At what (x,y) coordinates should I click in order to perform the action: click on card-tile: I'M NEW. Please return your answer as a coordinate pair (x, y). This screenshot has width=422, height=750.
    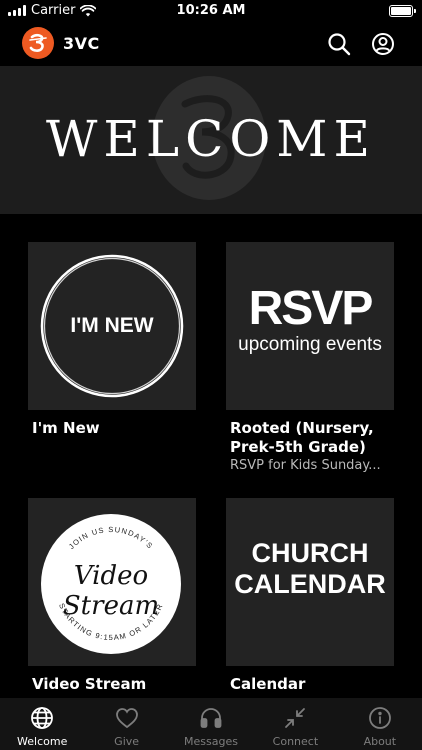
    Looking at the image, I should click on (112, 326).